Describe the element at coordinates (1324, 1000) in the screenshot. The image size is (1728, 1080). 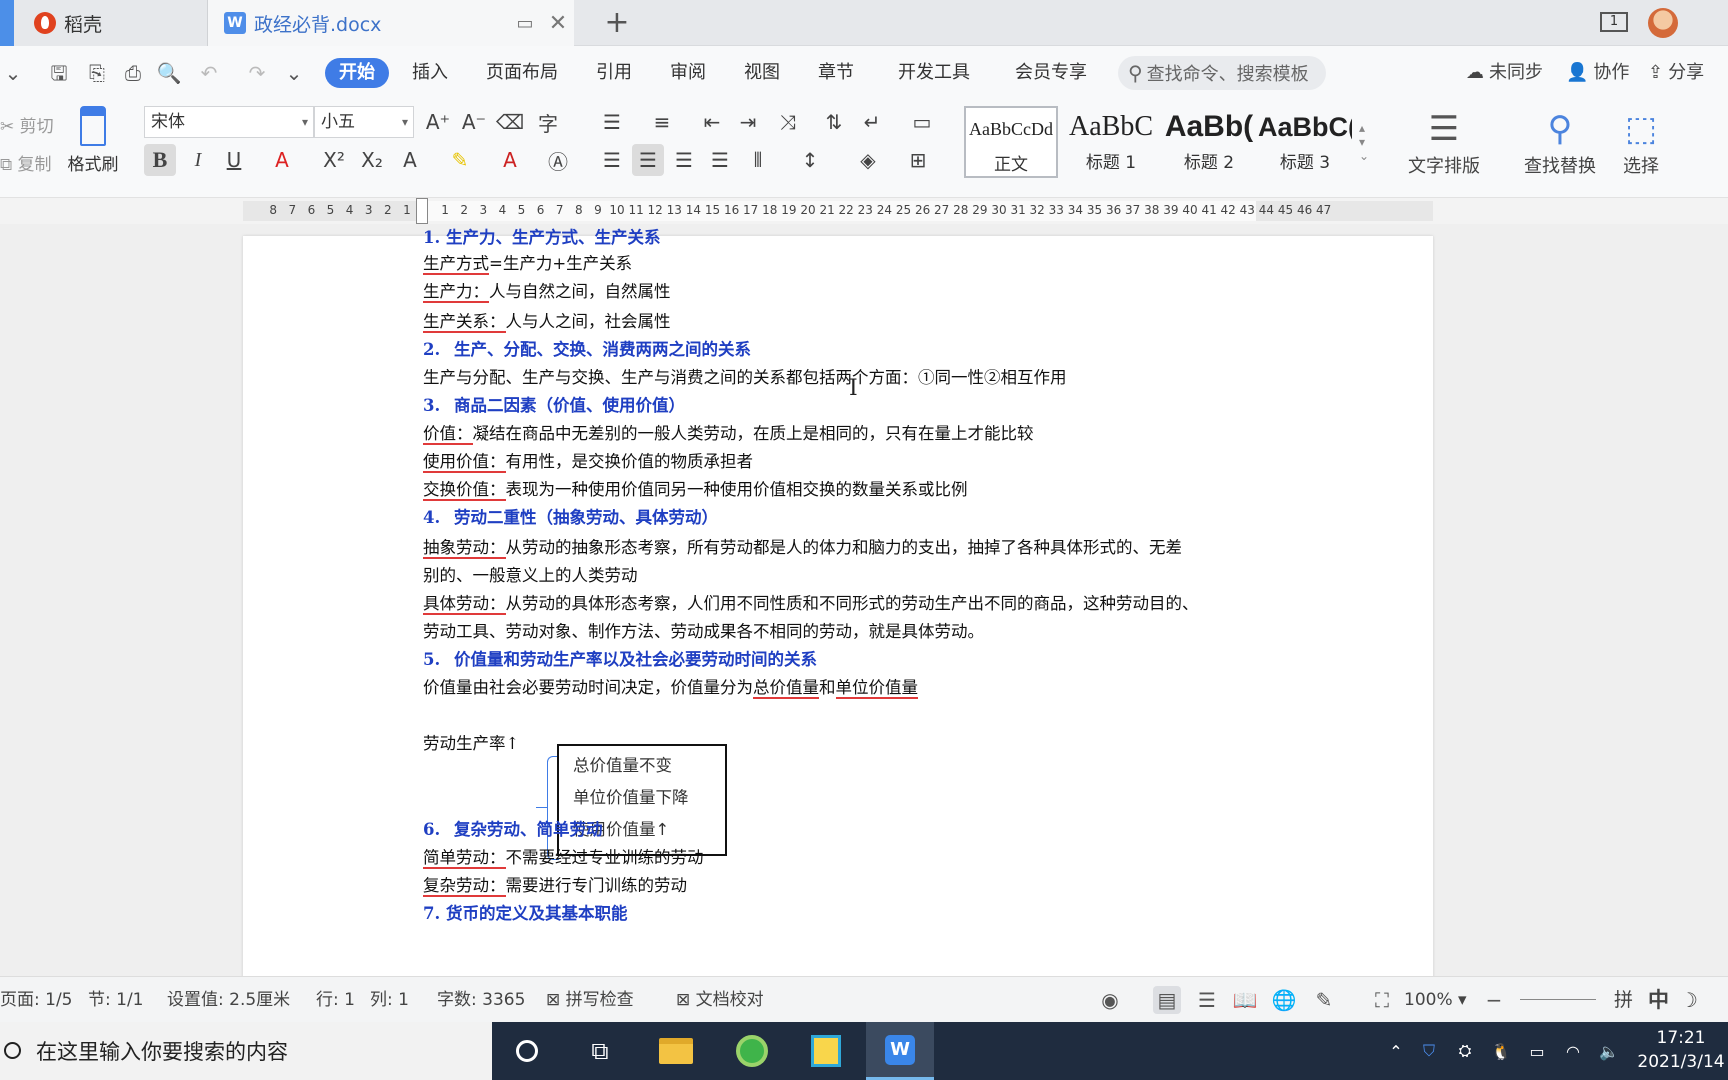
I see `writing-mode-icon: ✎` at that location.